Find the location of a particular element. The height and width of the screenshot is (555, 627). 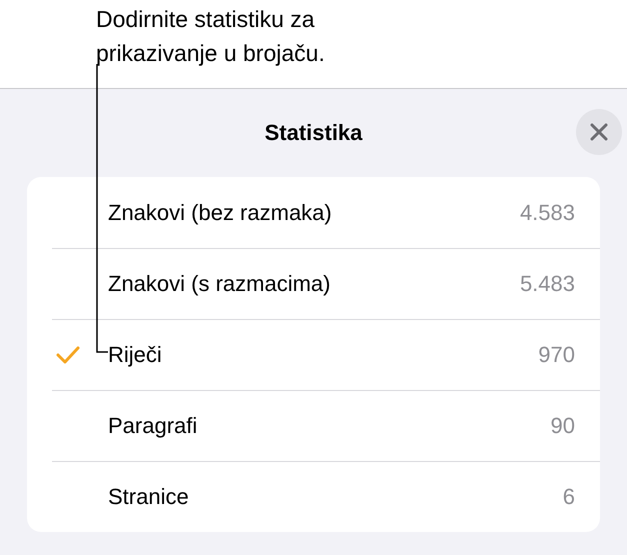

statistic-row: Znakovi (bez razmaka) 4.583 is located at coordinates (313, 212).